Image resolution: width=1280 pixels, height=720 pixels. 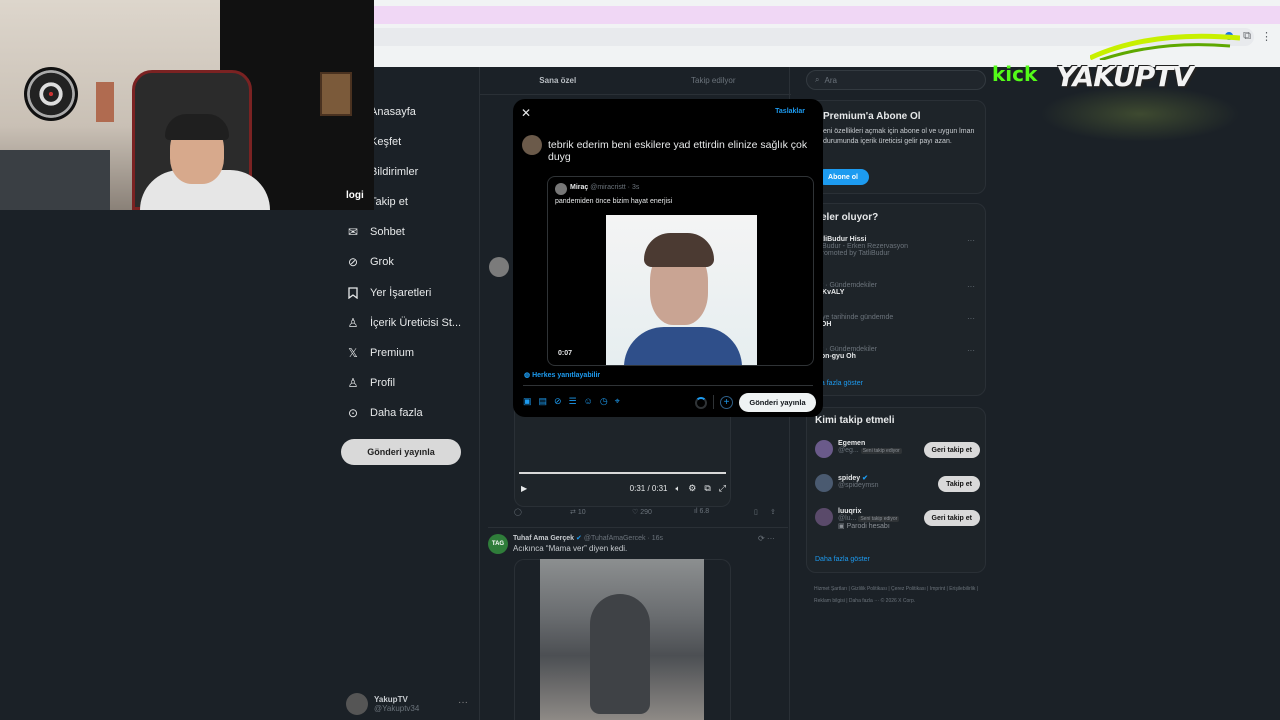 I want to click on location-icon: ⌖, so click(x=617, y=401).